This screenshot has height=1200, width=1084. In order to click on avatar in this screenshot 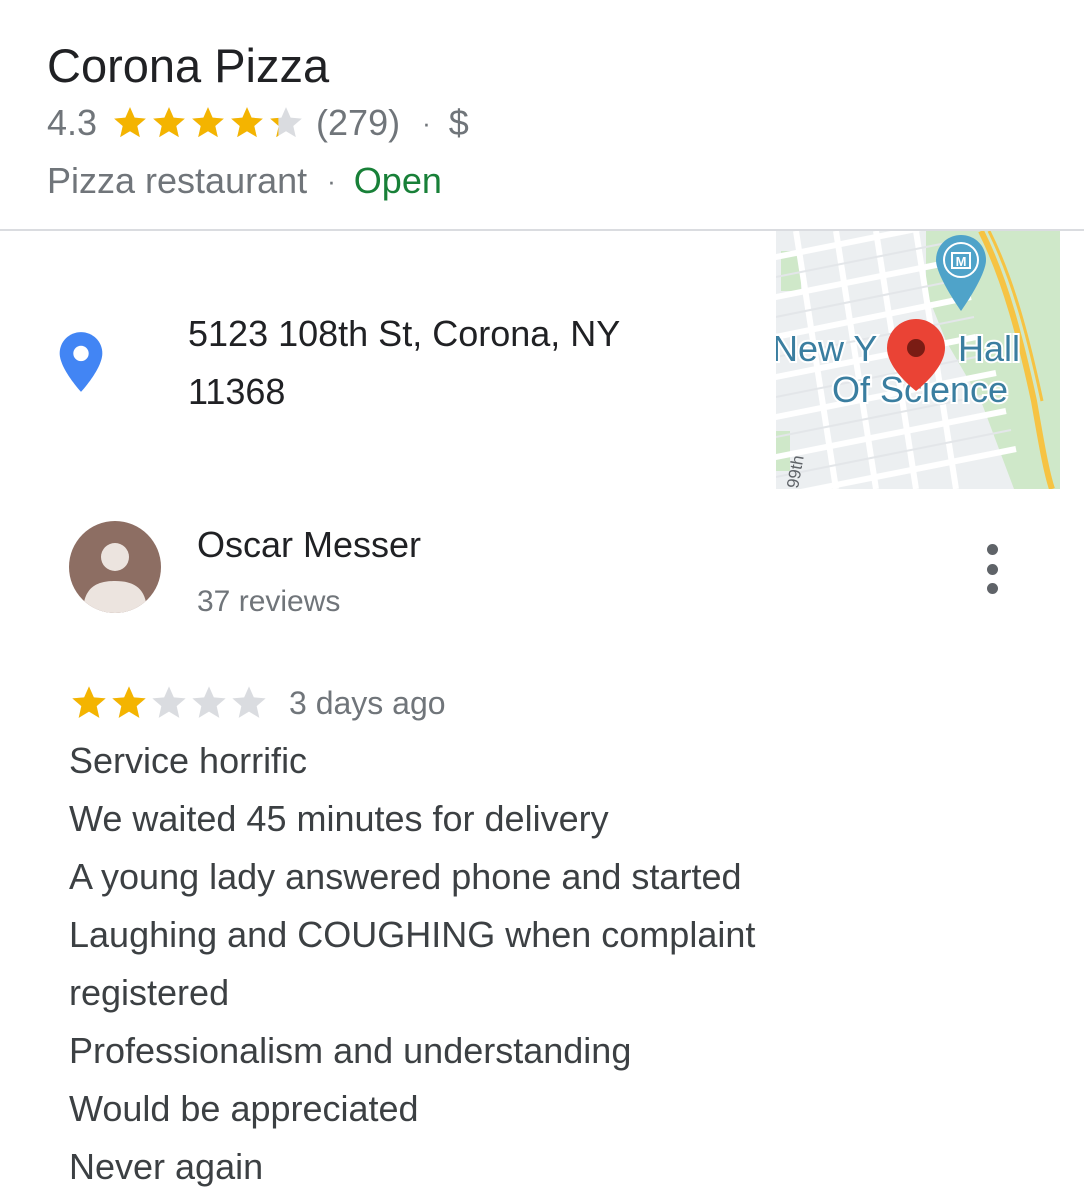, I will do `click(115, 567)`.